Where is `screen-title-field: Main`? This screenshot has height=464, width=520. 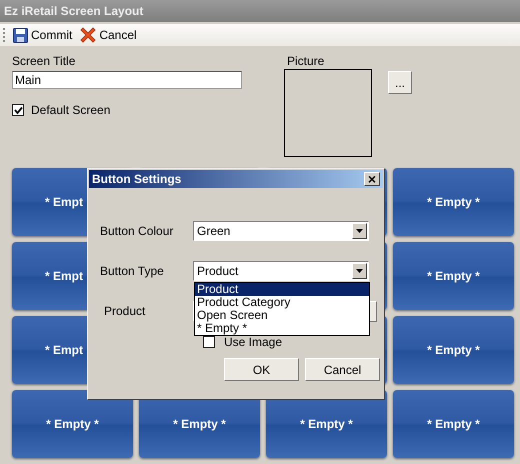
screen-title-field: Main is located at coordinates (127, 80).